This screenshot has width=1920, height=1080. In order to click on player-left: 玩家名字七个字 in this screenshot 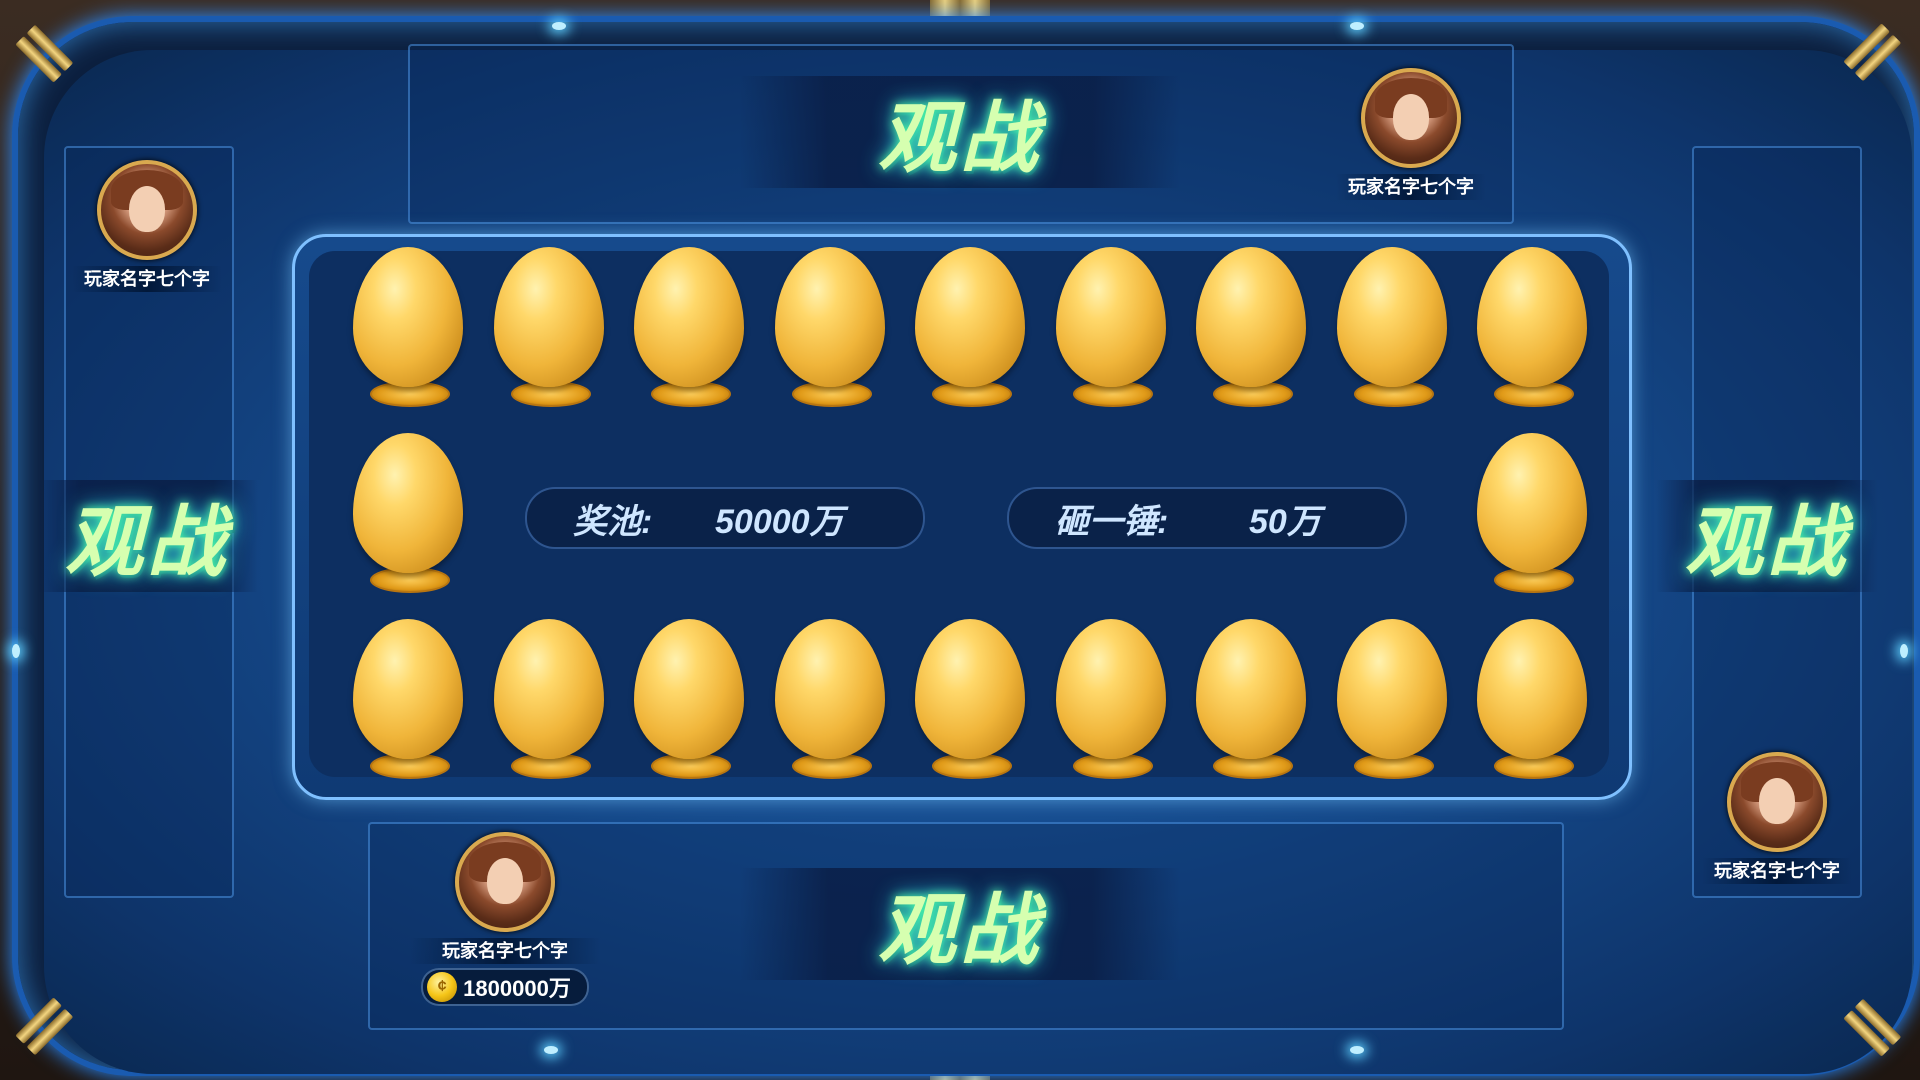, I will do `click(147, 226)`.